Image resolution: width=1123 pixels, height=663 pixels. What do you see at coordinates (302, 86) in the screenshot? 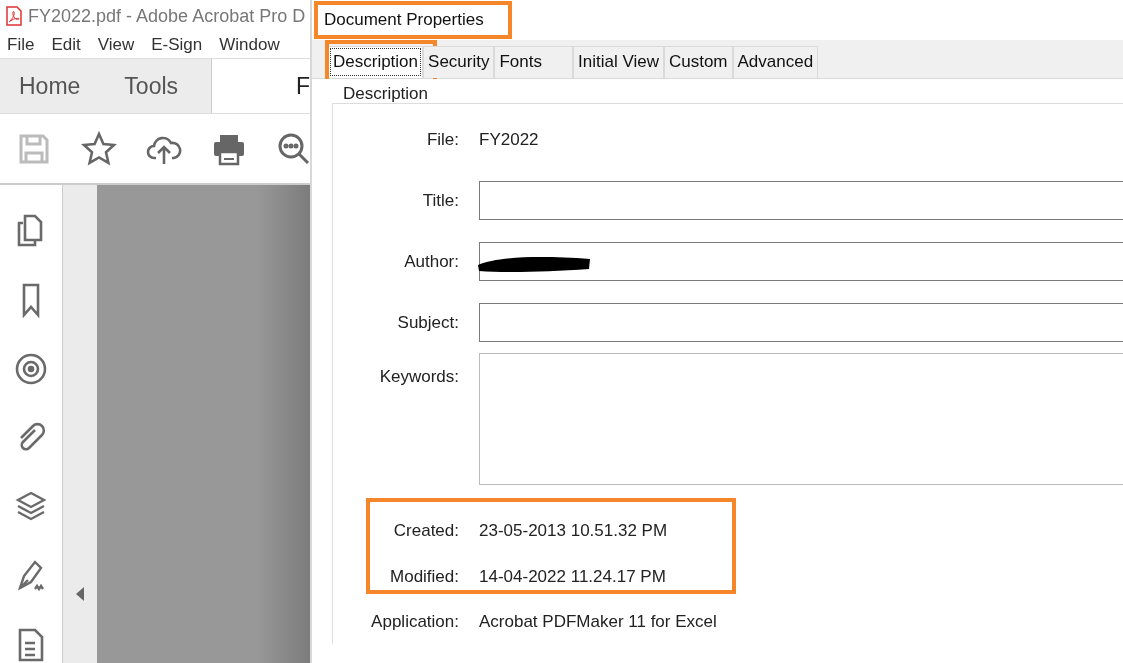
I see `app-tab: F` at bounding box center [302, 86].